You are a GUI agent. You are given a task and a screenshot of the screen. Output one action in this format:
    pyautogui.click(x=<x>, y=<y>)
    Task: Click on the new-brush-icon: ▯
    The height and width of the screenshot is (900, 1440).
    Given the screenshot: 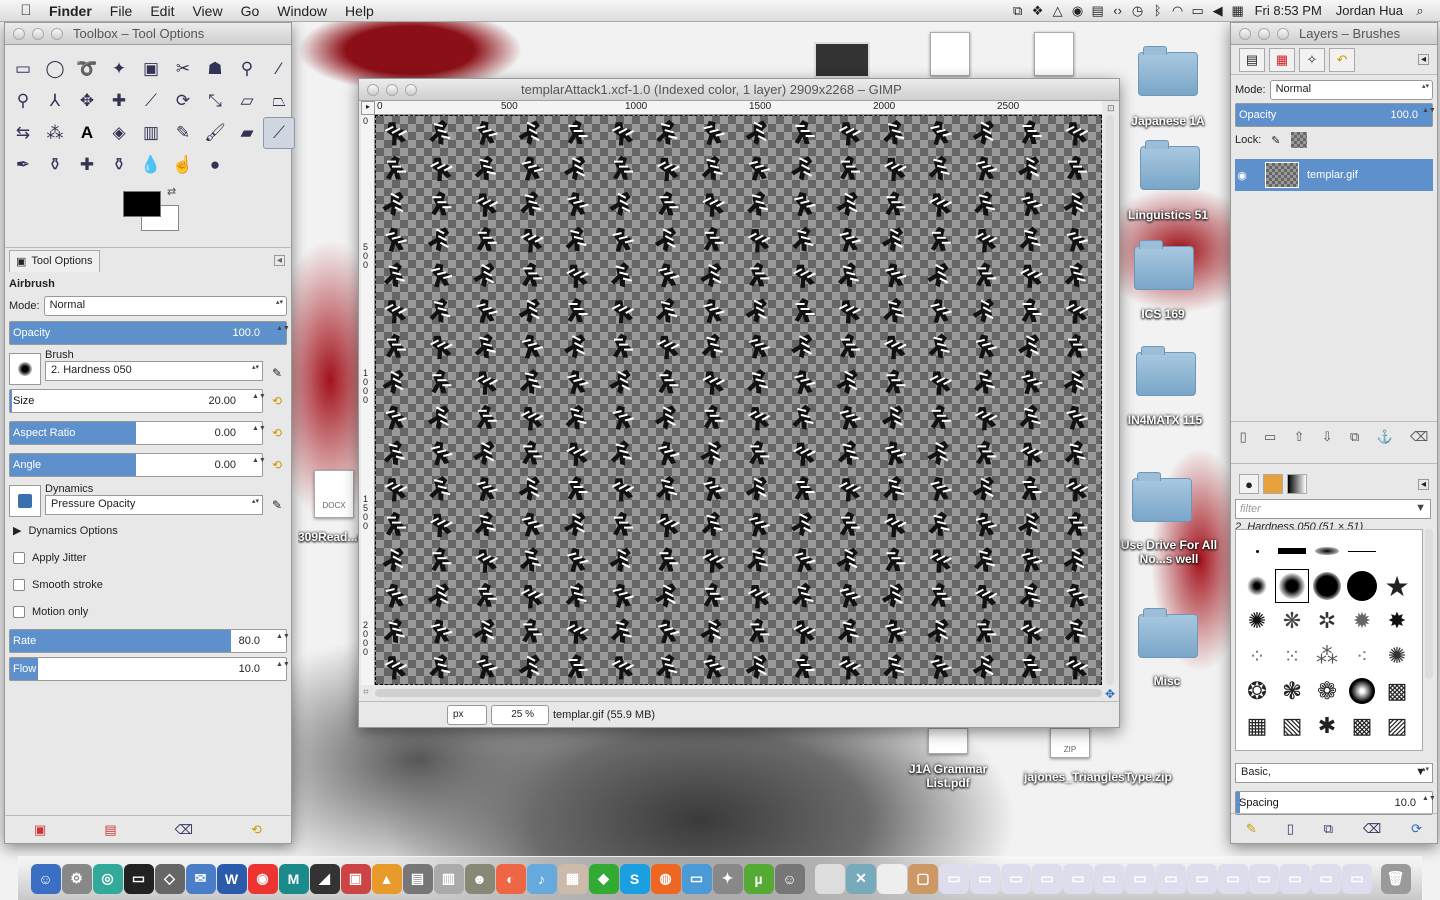 What is the action you would take?
    pyautogui.click(x=1290, y=829)
    